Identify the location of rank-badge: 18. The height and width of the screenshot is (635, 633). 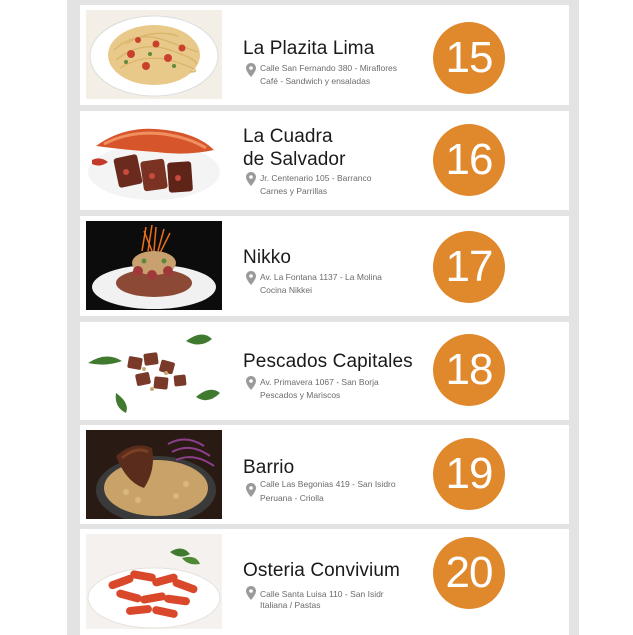
(469, 370).